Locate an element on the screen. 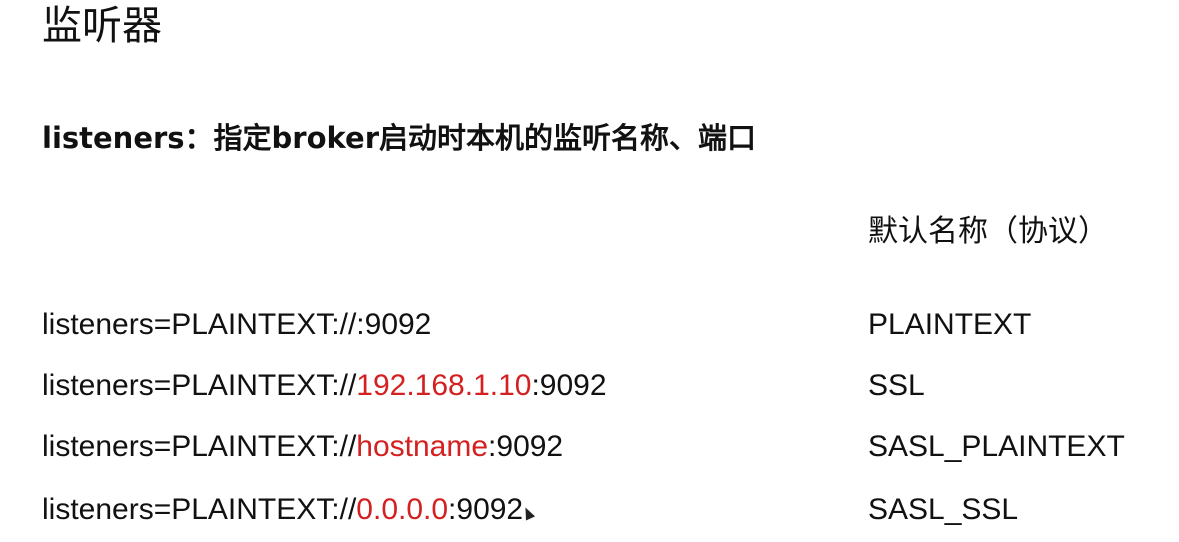 The height and width of the screenshot is (542, 1179). protocol-sasl-ssl: SASL_SSL is located at coordinates (943, 509).